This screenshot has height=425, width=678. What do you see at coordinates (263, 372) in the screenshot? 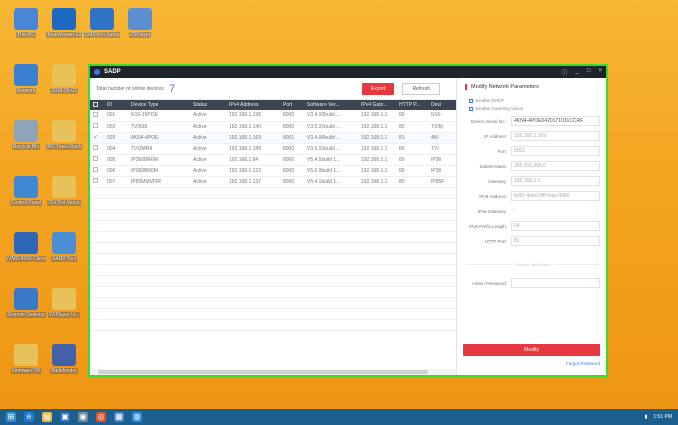
I see `scrollbar-thumb` at bounding box center [263, 372].